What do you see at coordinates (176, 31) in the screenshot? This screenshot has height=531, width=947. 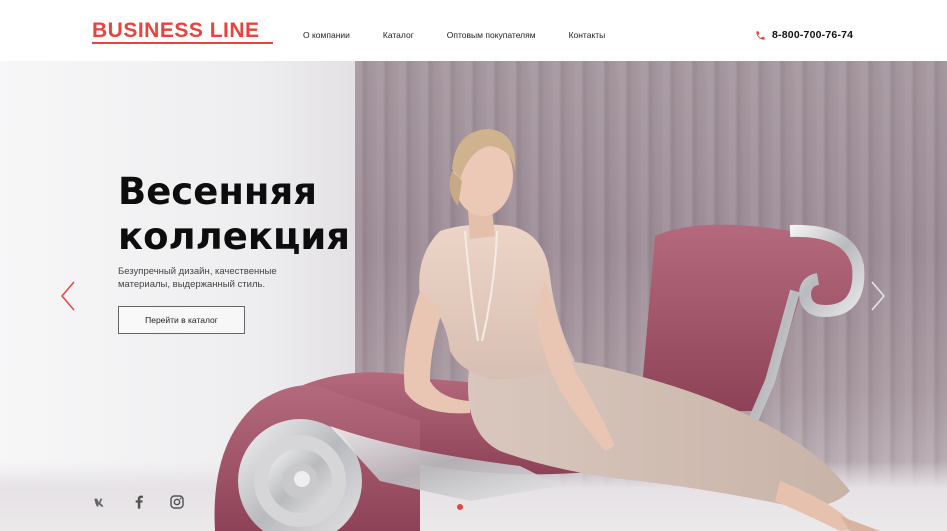 I see `logo: BUSINESS LINE` at bounding box center [176, 31].